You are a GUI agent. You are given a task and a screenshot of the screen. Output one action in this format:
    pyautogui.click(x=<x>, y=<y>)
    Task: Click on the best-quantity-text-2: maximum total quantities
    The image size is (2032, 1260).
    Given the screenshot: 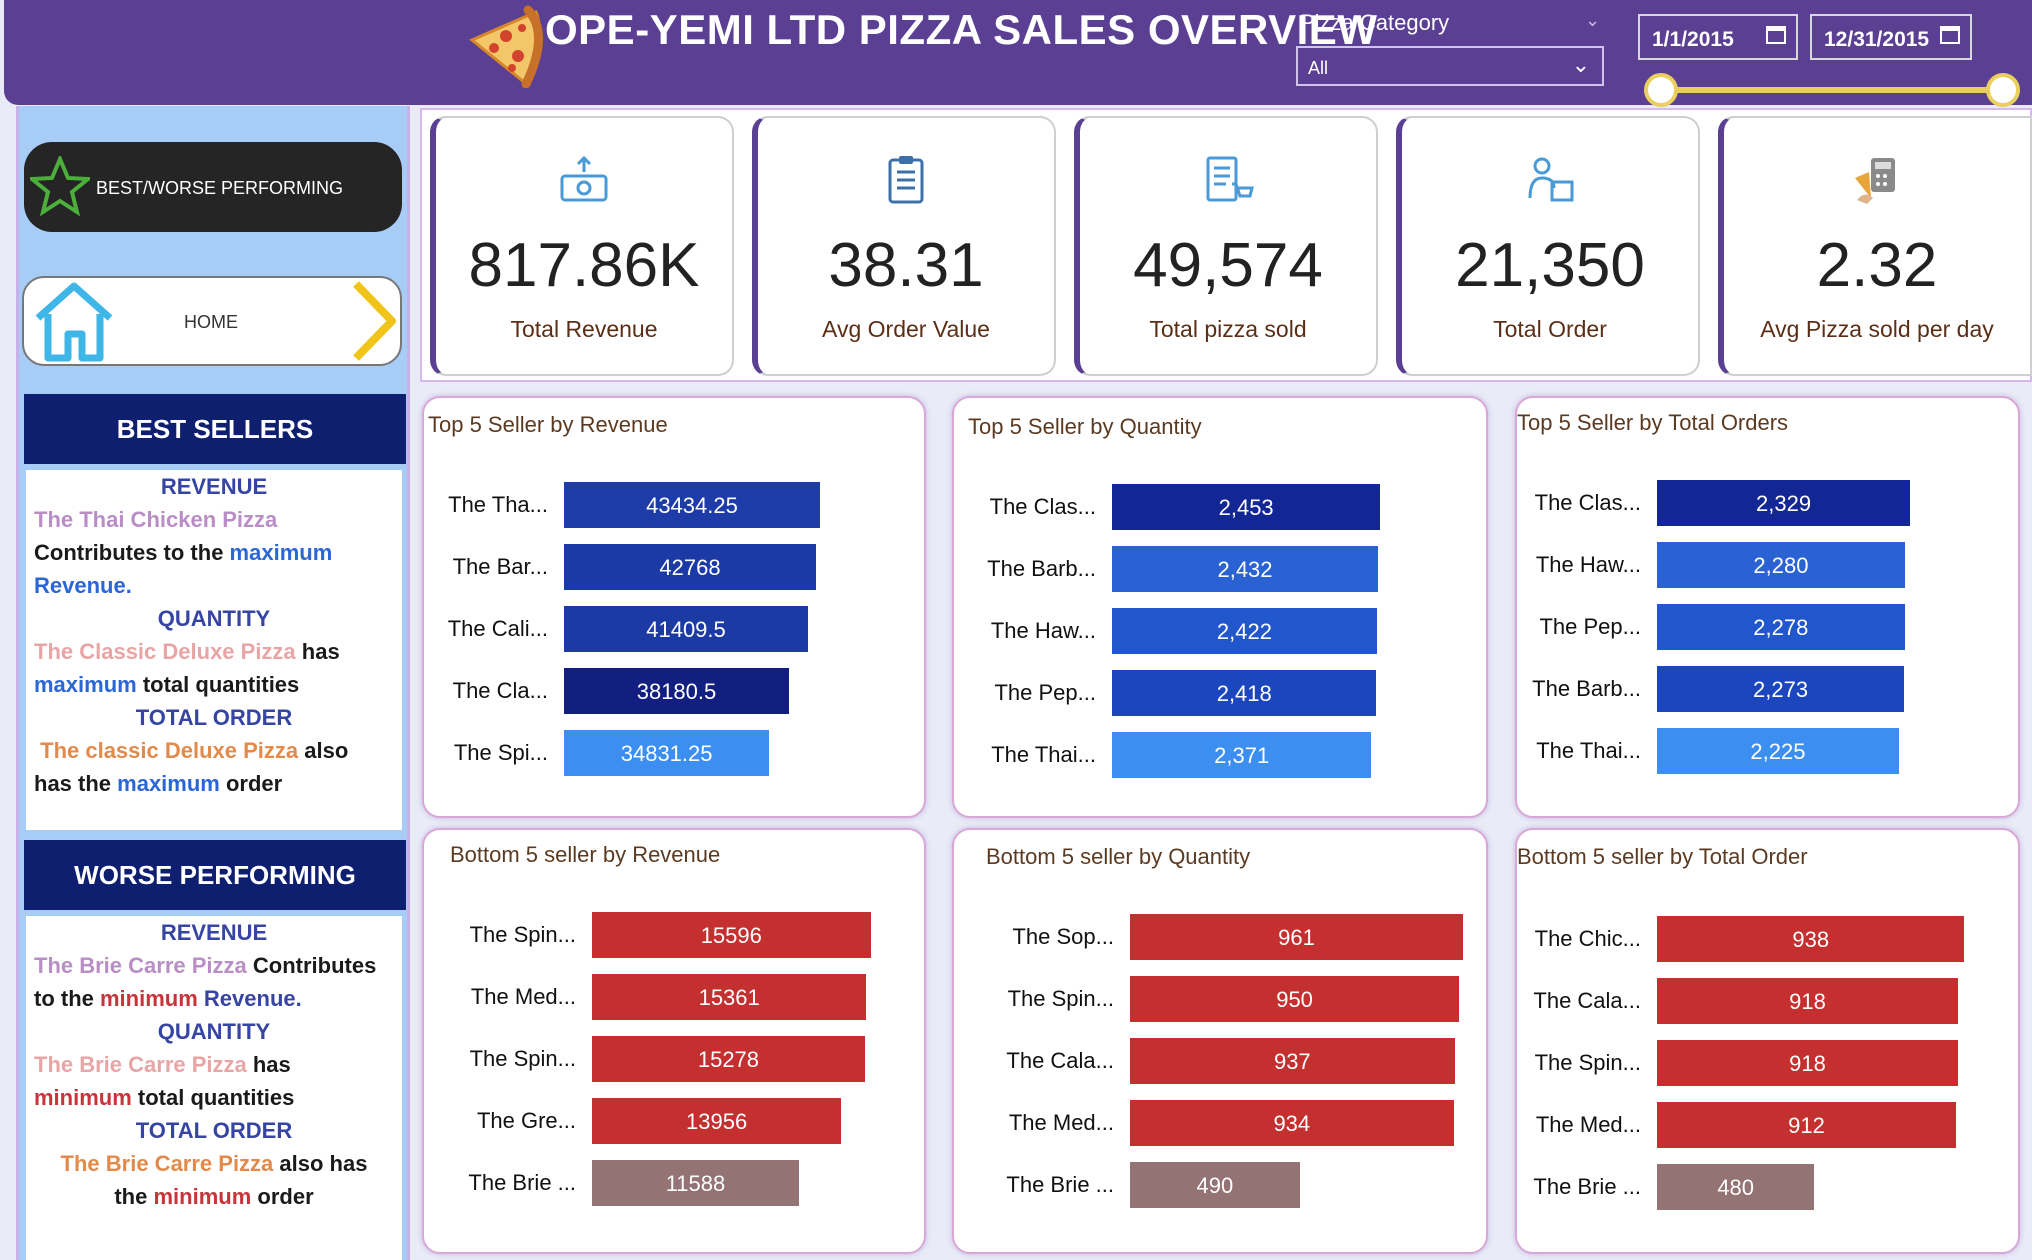 What is the action you would take?
    pyautogui.click(x=167, y=684)
    